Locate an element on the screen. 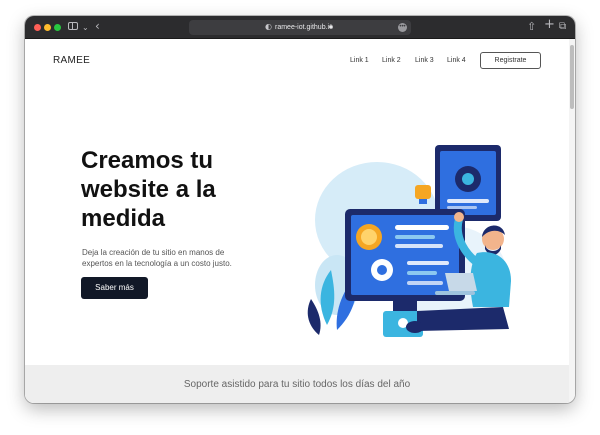 Image resolution: width=600 pixels, height=435 pixels. lock-icon: 🔒︎ is located at coordinates (331, 26).